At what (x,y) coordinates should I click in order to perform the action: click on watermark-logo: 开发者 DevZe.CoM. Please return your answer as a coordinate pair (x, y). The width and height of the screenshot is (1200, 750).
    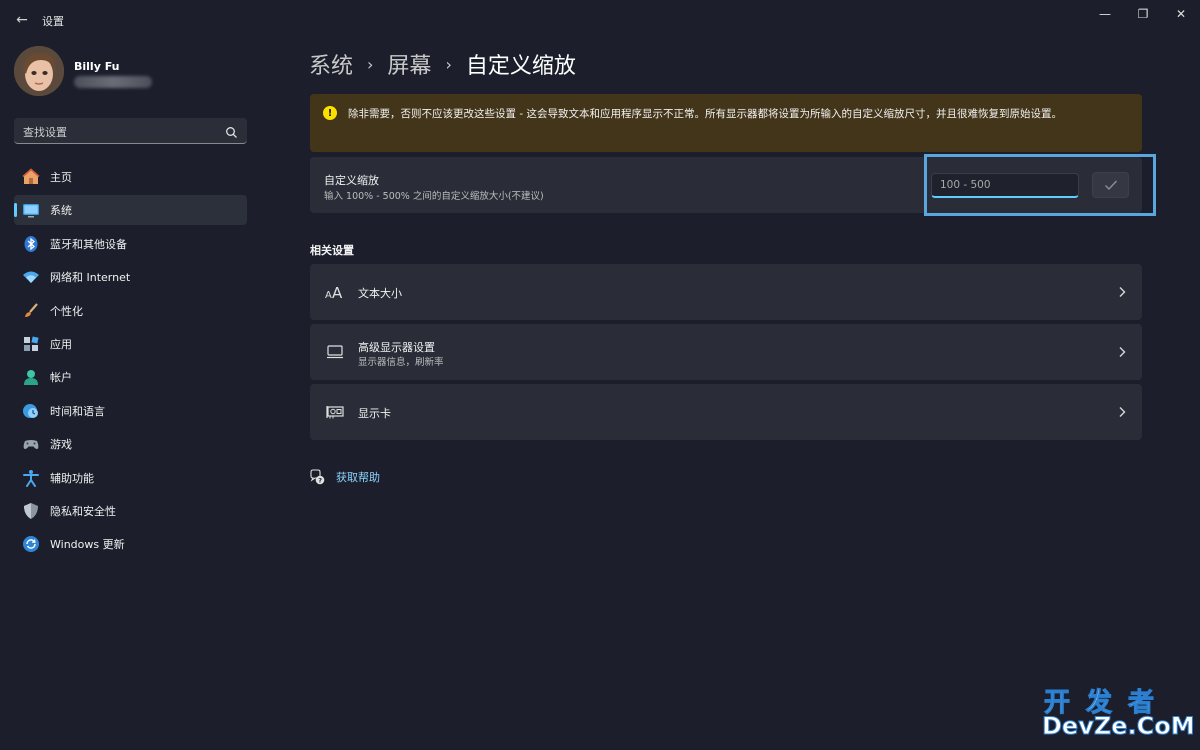
    Looking at the image, I should click on (1118, 713).